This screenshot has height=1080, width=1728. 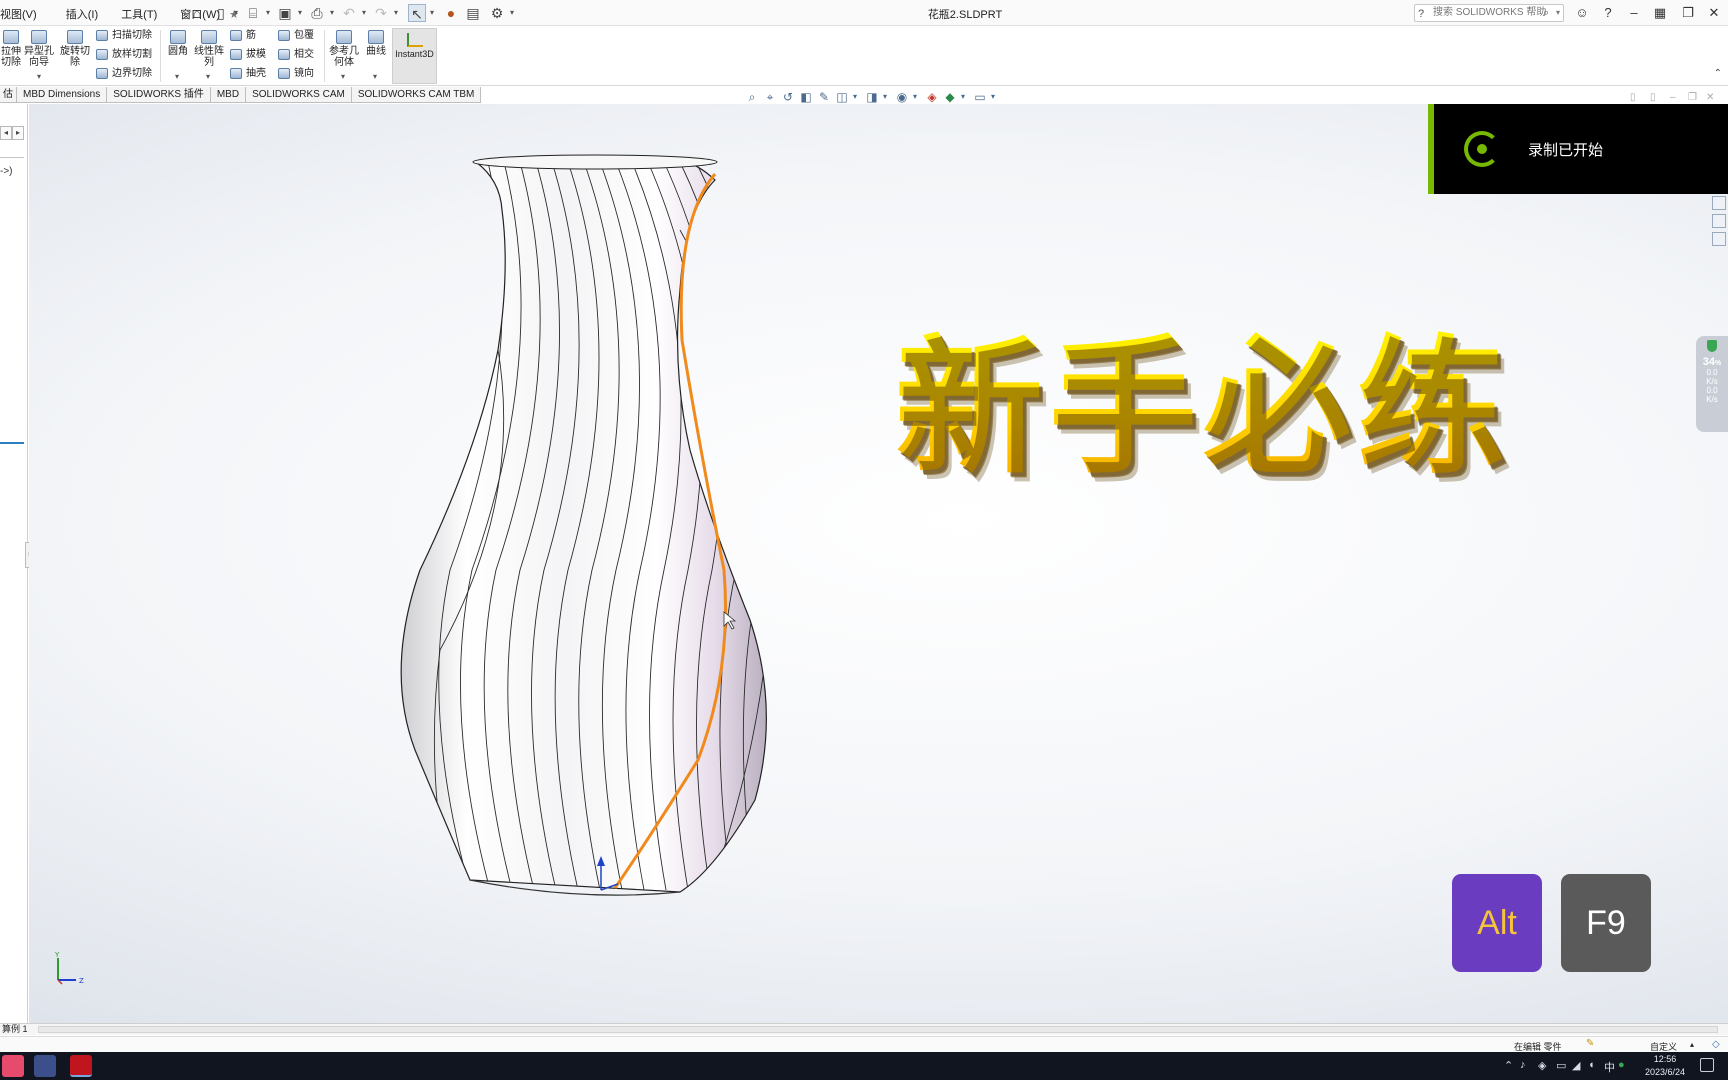 What do you see at coordinates (269, 12) in the screenshot?
I see `open-dropdown-caret-icon: ▾` at bounding box center [269, 12].